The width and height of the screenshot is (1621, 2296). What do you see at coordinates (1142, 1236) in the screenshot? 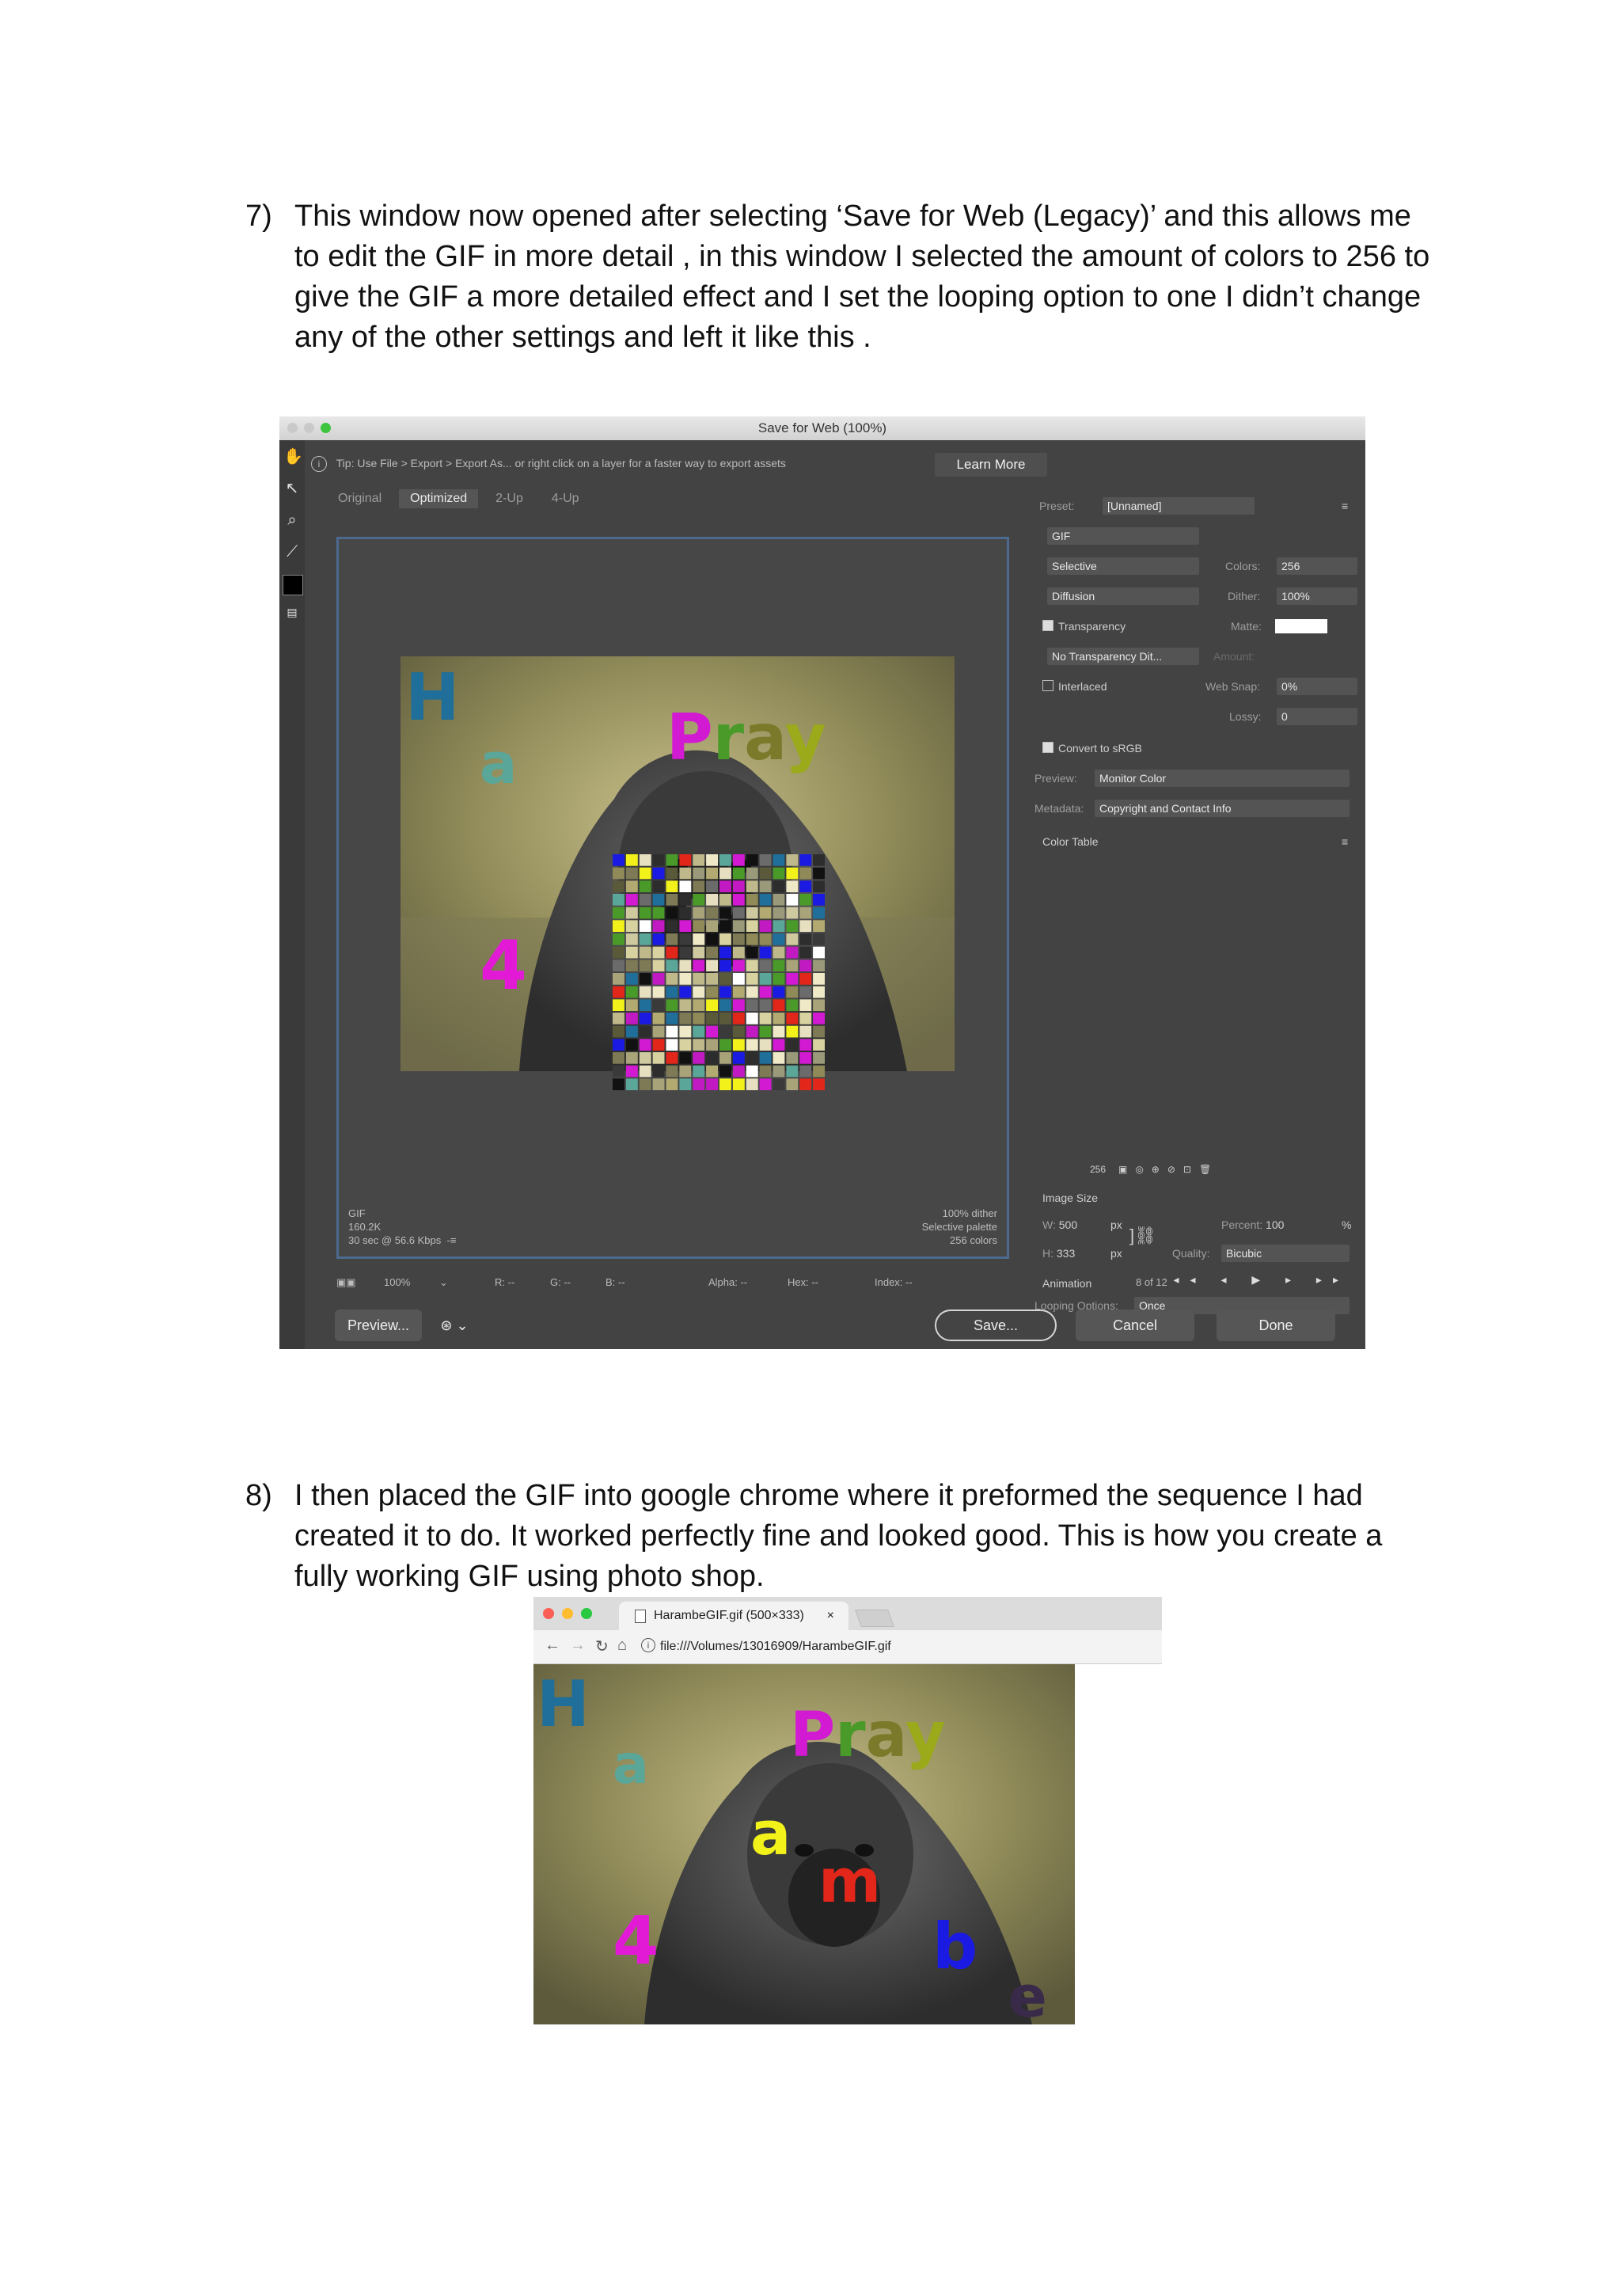
I see `link-dimensions-icon: ]⛓` at bounding box center [1142, 1236].